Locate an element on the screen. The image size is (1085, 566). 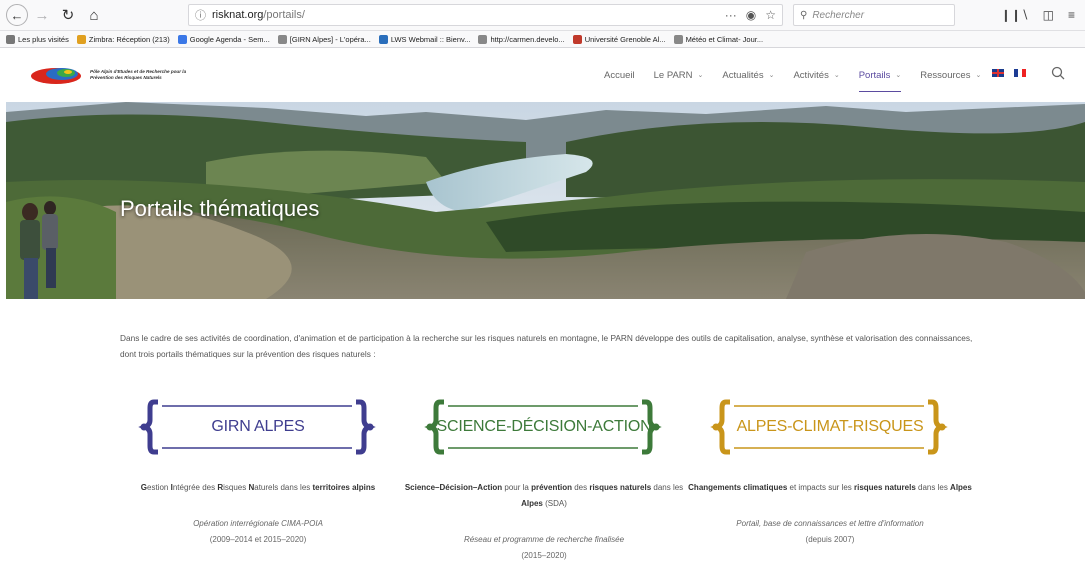
nav-item-activit-s: Activités ⌄ is located at coordinates (816, 75).